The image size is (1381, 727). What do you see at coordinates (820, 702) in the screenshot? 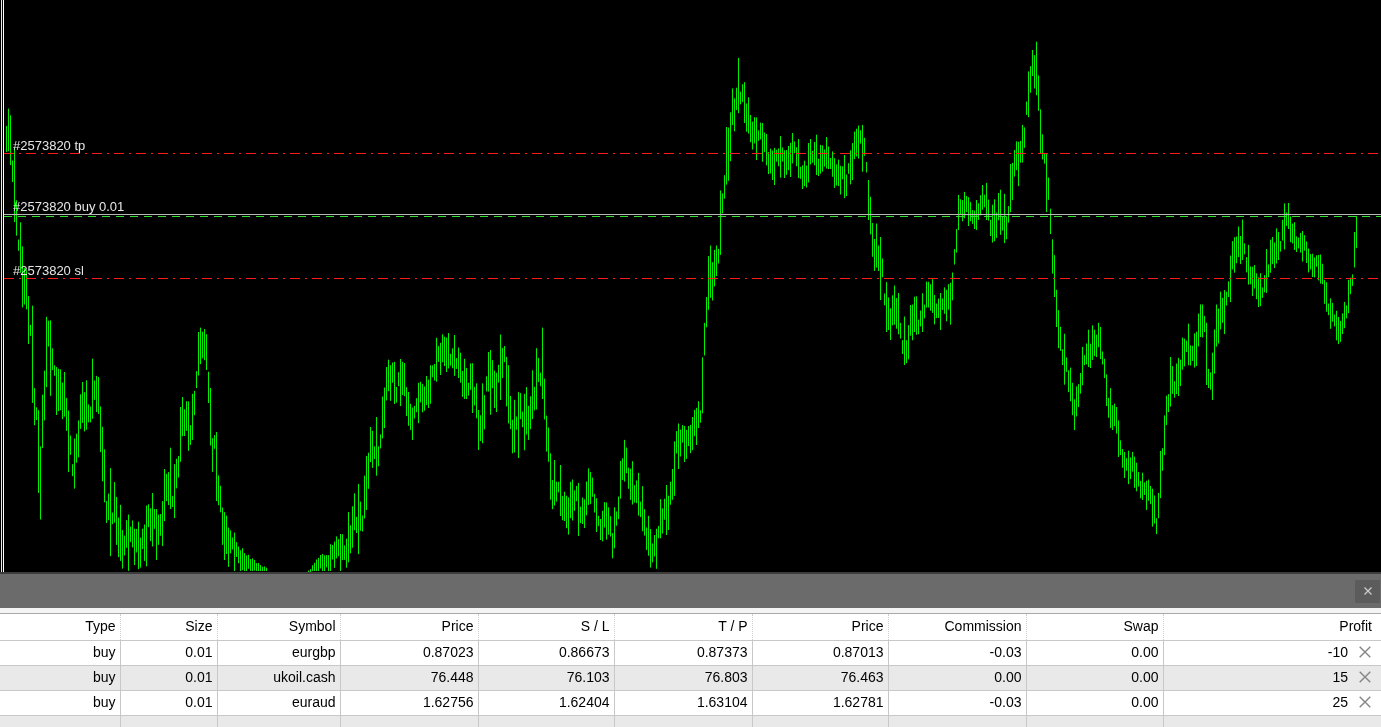
I see `table-cell: 1.62781` at bounding box center [820, 702].